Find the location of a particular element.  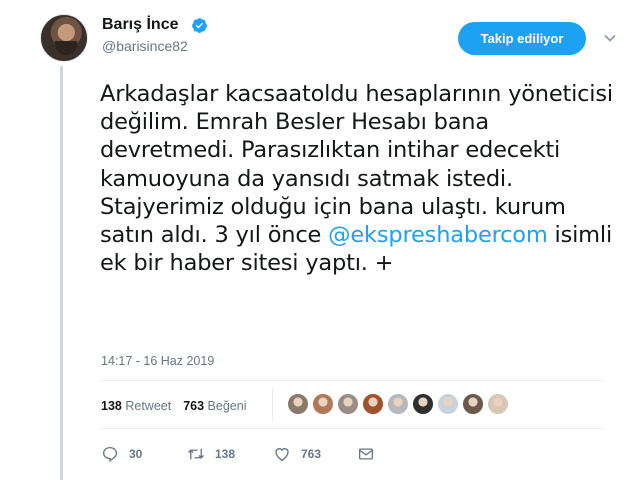

retweet-label: Retweet is located at coordinates (148, 406).